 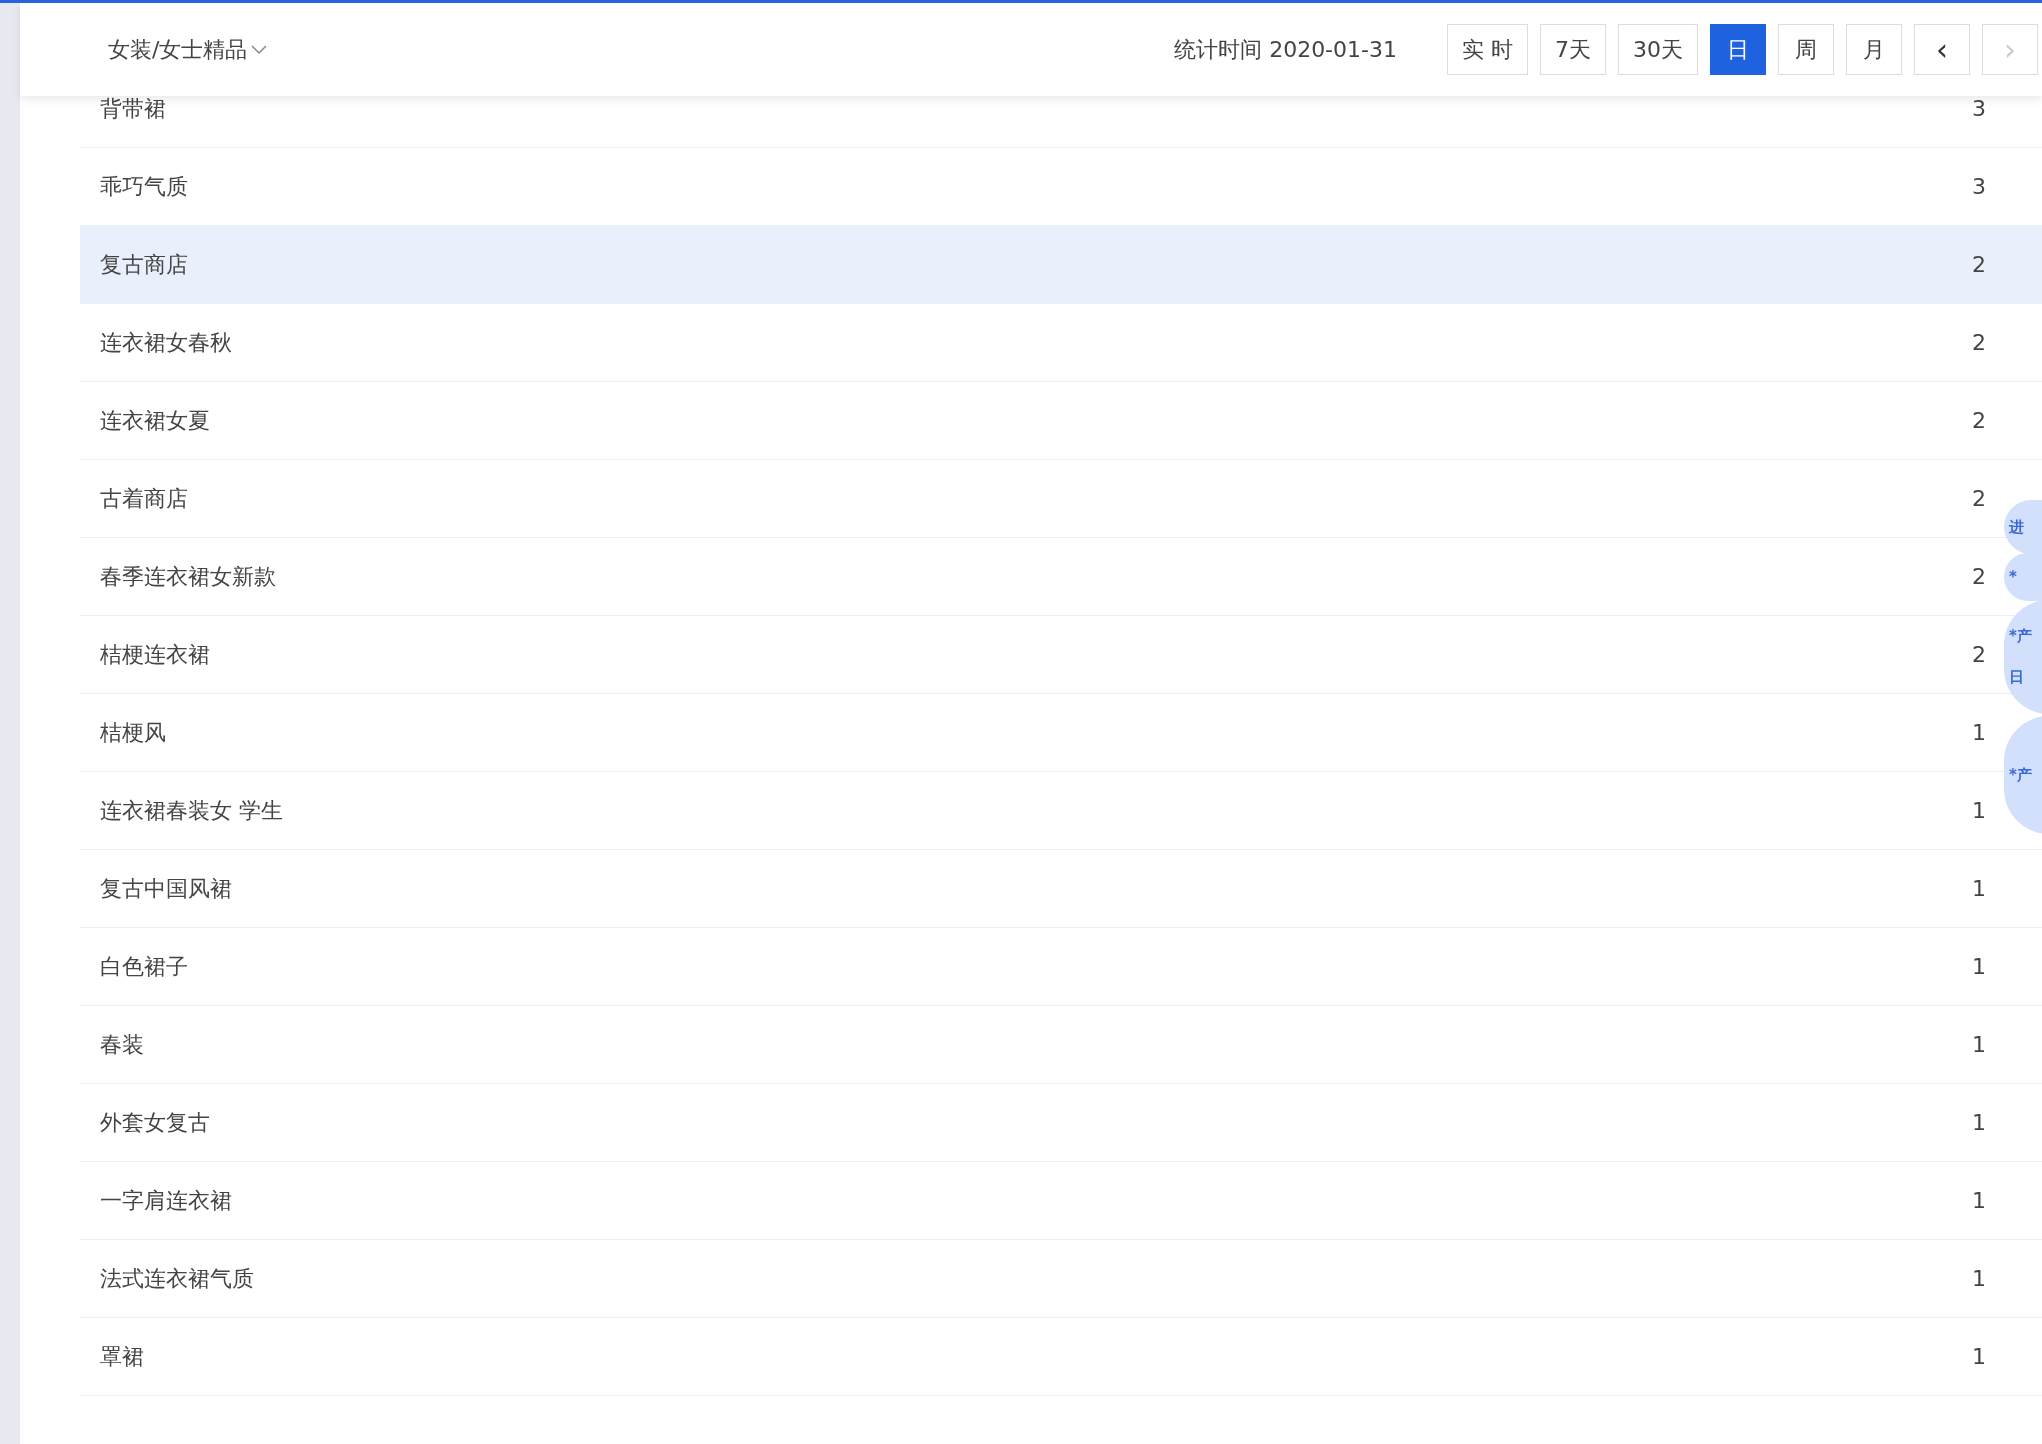 I want to click on bubble-text: *, so click(x=2013, y=577).